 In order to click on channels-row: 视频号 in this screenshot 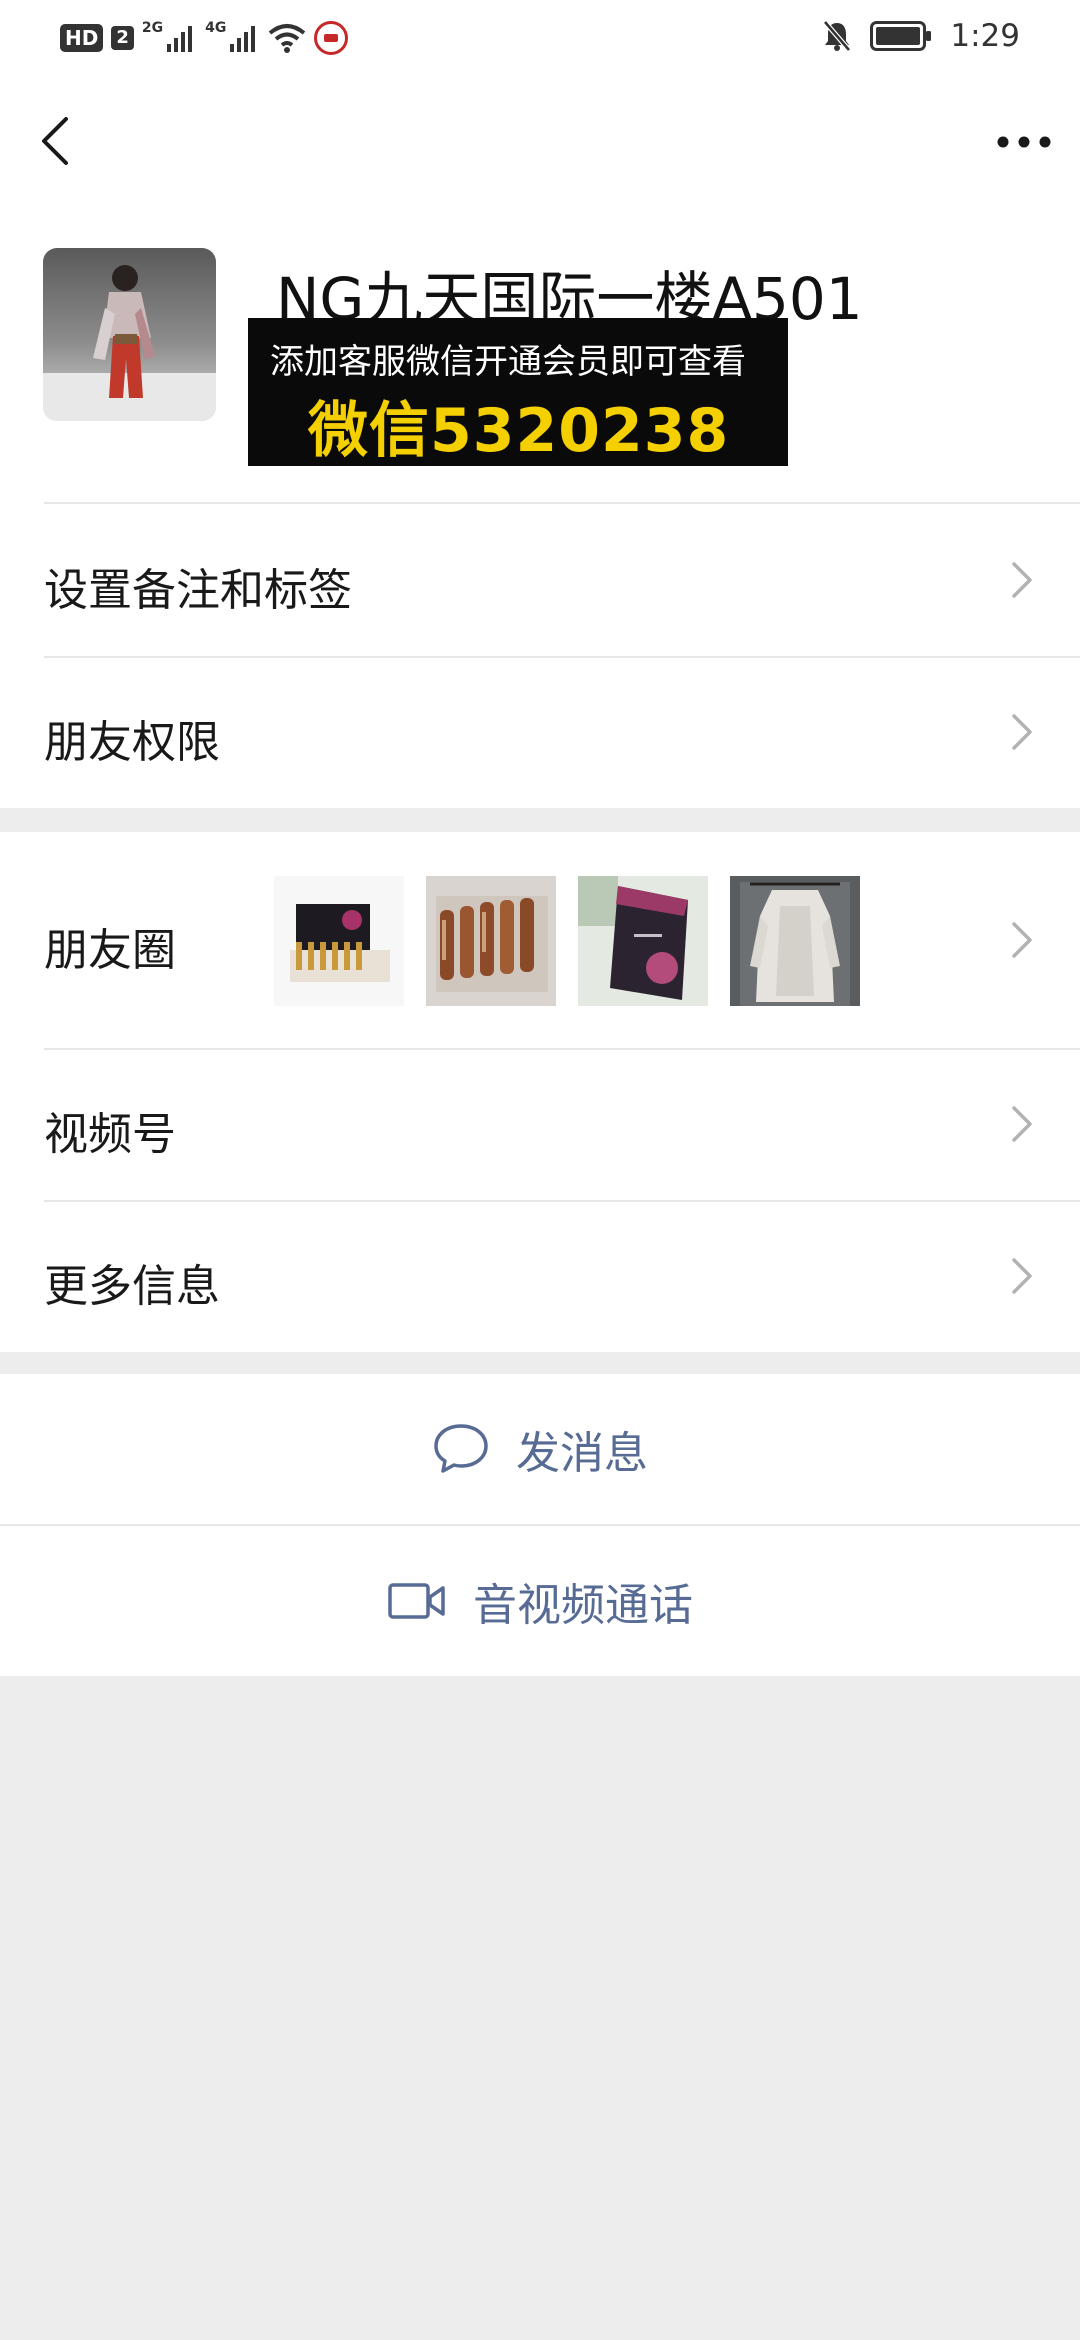, I will do `click(540, 1125)`.